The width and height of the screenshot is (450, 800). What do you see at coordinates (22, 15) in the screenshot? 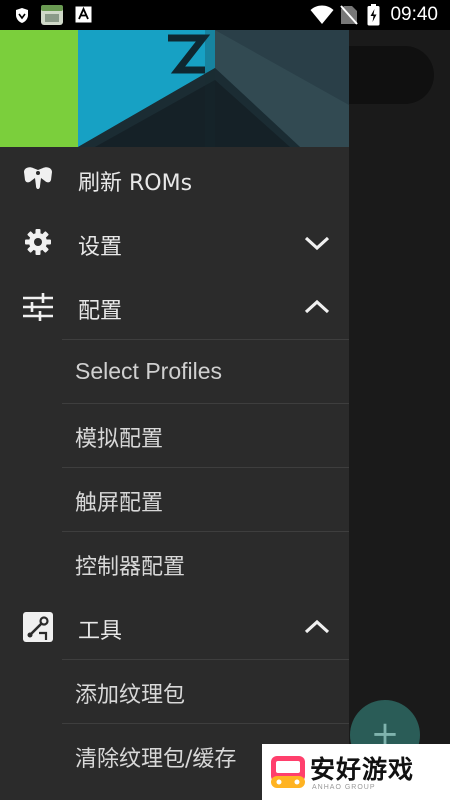
I see `shield-icon` at bounding box center [22, 15].